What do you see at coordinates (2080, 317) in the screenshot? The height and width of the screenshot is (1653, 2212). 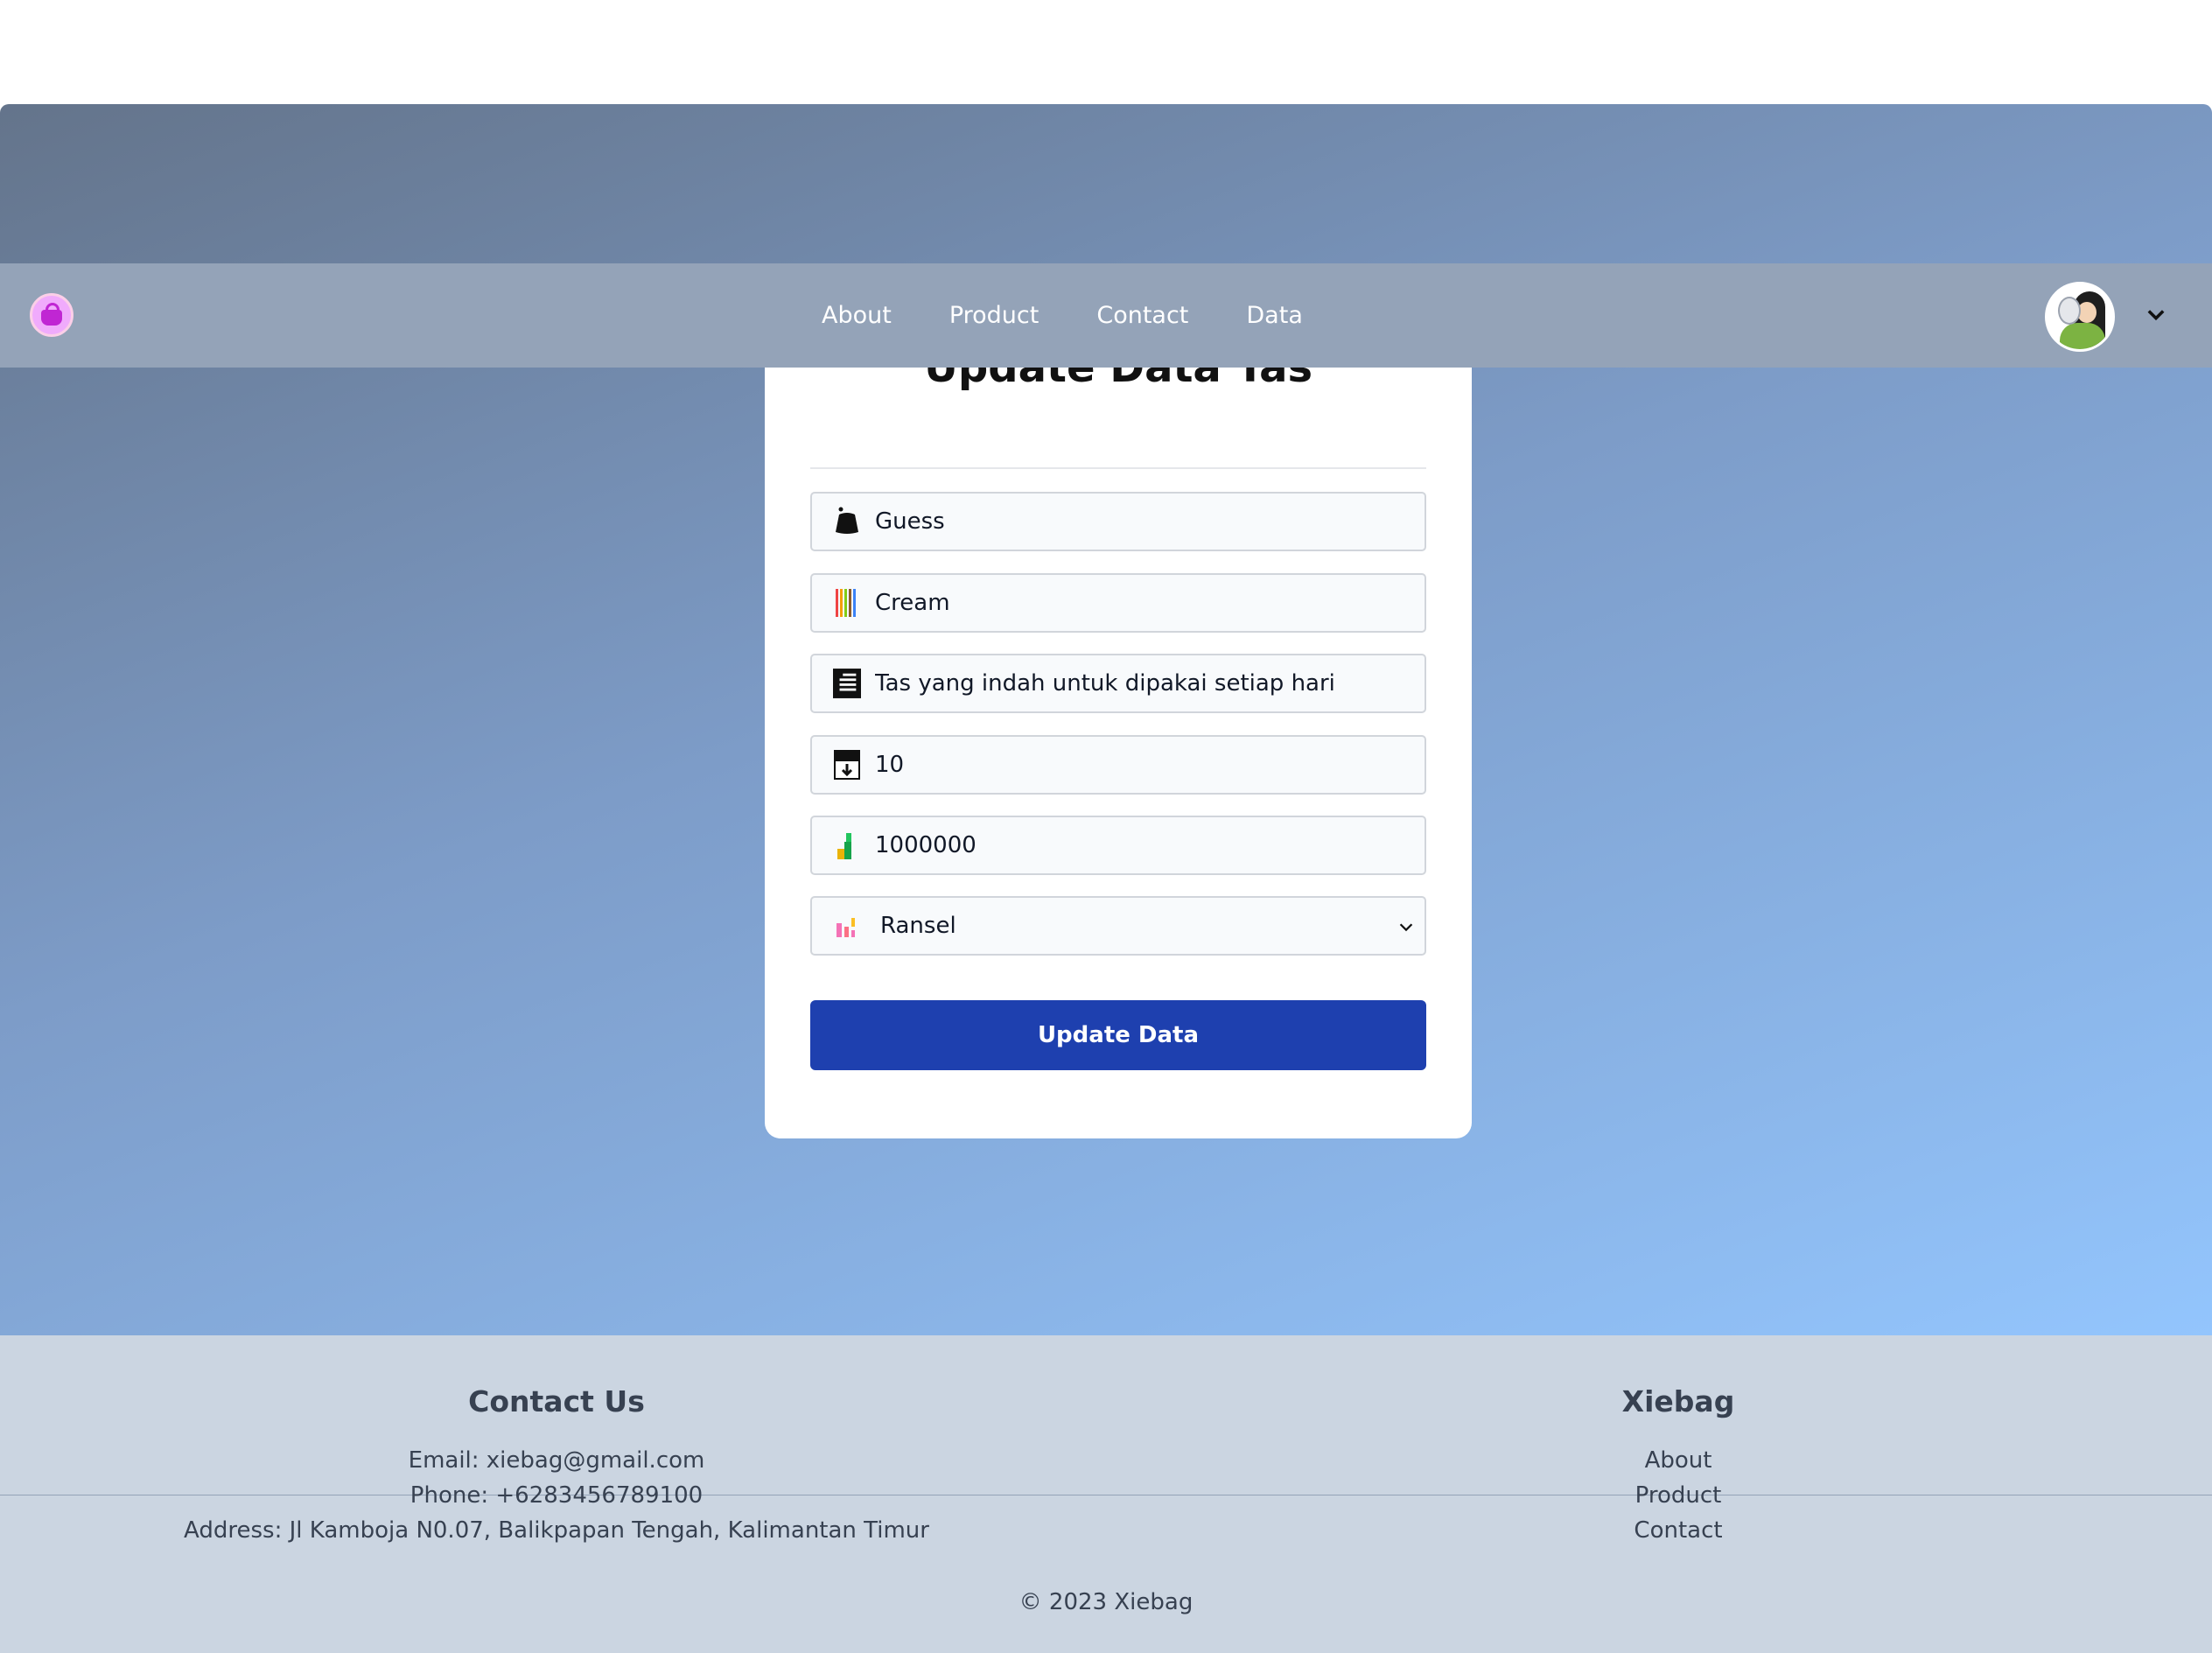 I see `user-avatar` at bounding box center [2080, 317].